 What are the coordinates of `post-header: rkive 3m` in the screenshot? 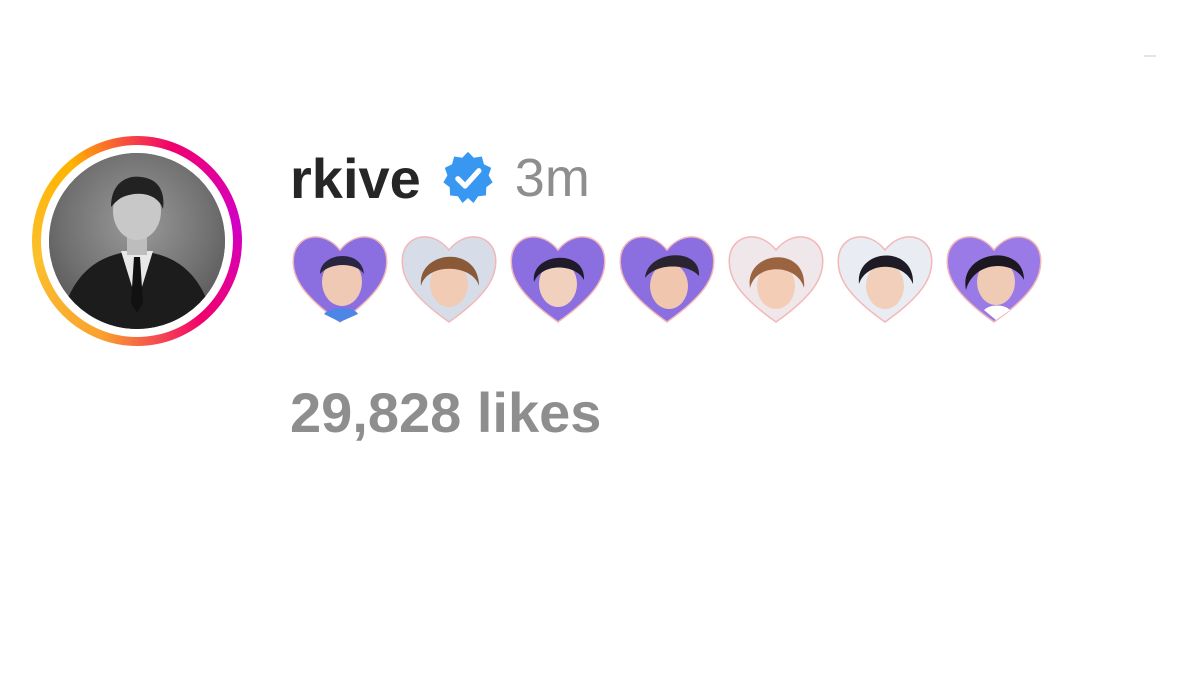 It's located at (440, 178).